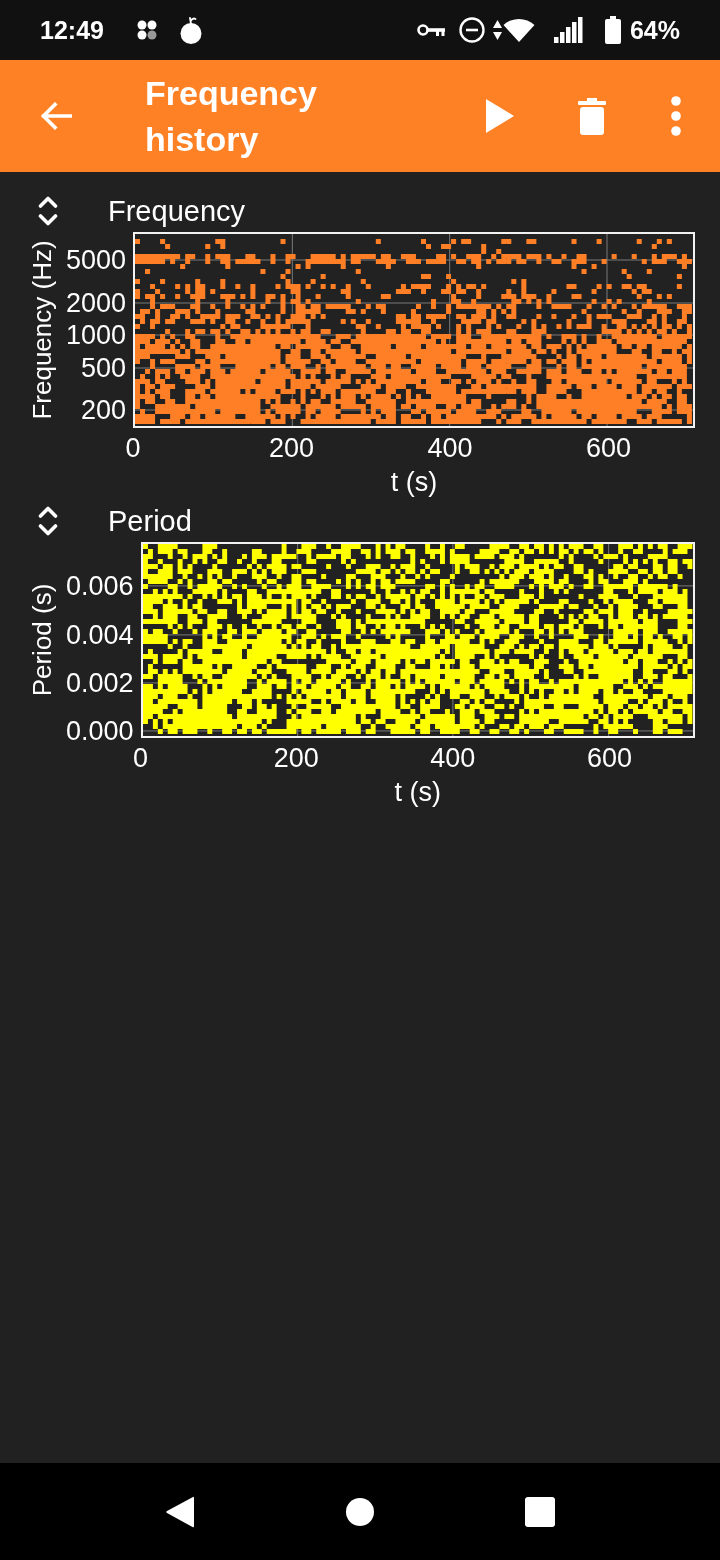 The height and width of the screenshot is (1560, 720). Describe the element at coordinates (180, 1511) in the screenshot. I see `triangle-back-icon` at that location.